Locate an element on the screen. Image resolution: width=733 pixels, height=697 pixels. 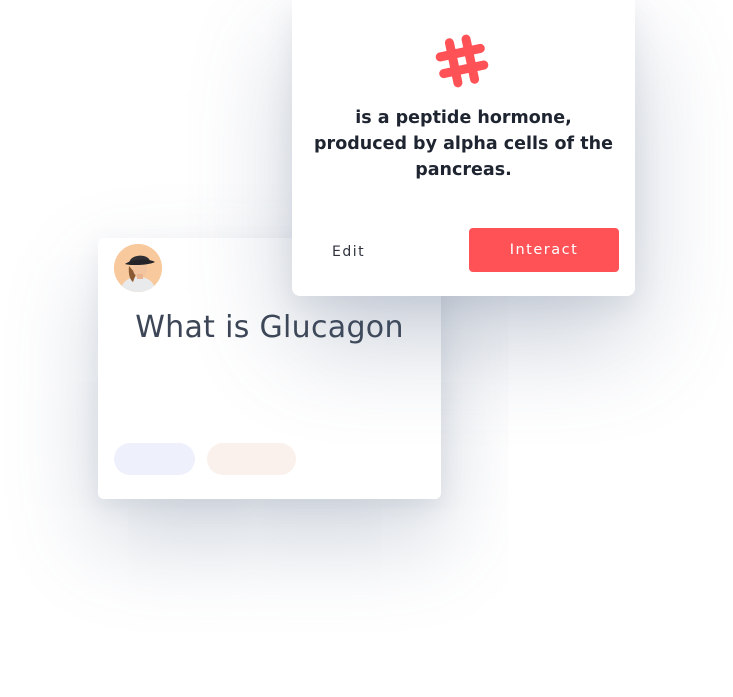
user-avatar is located at coordinates (138, 268).